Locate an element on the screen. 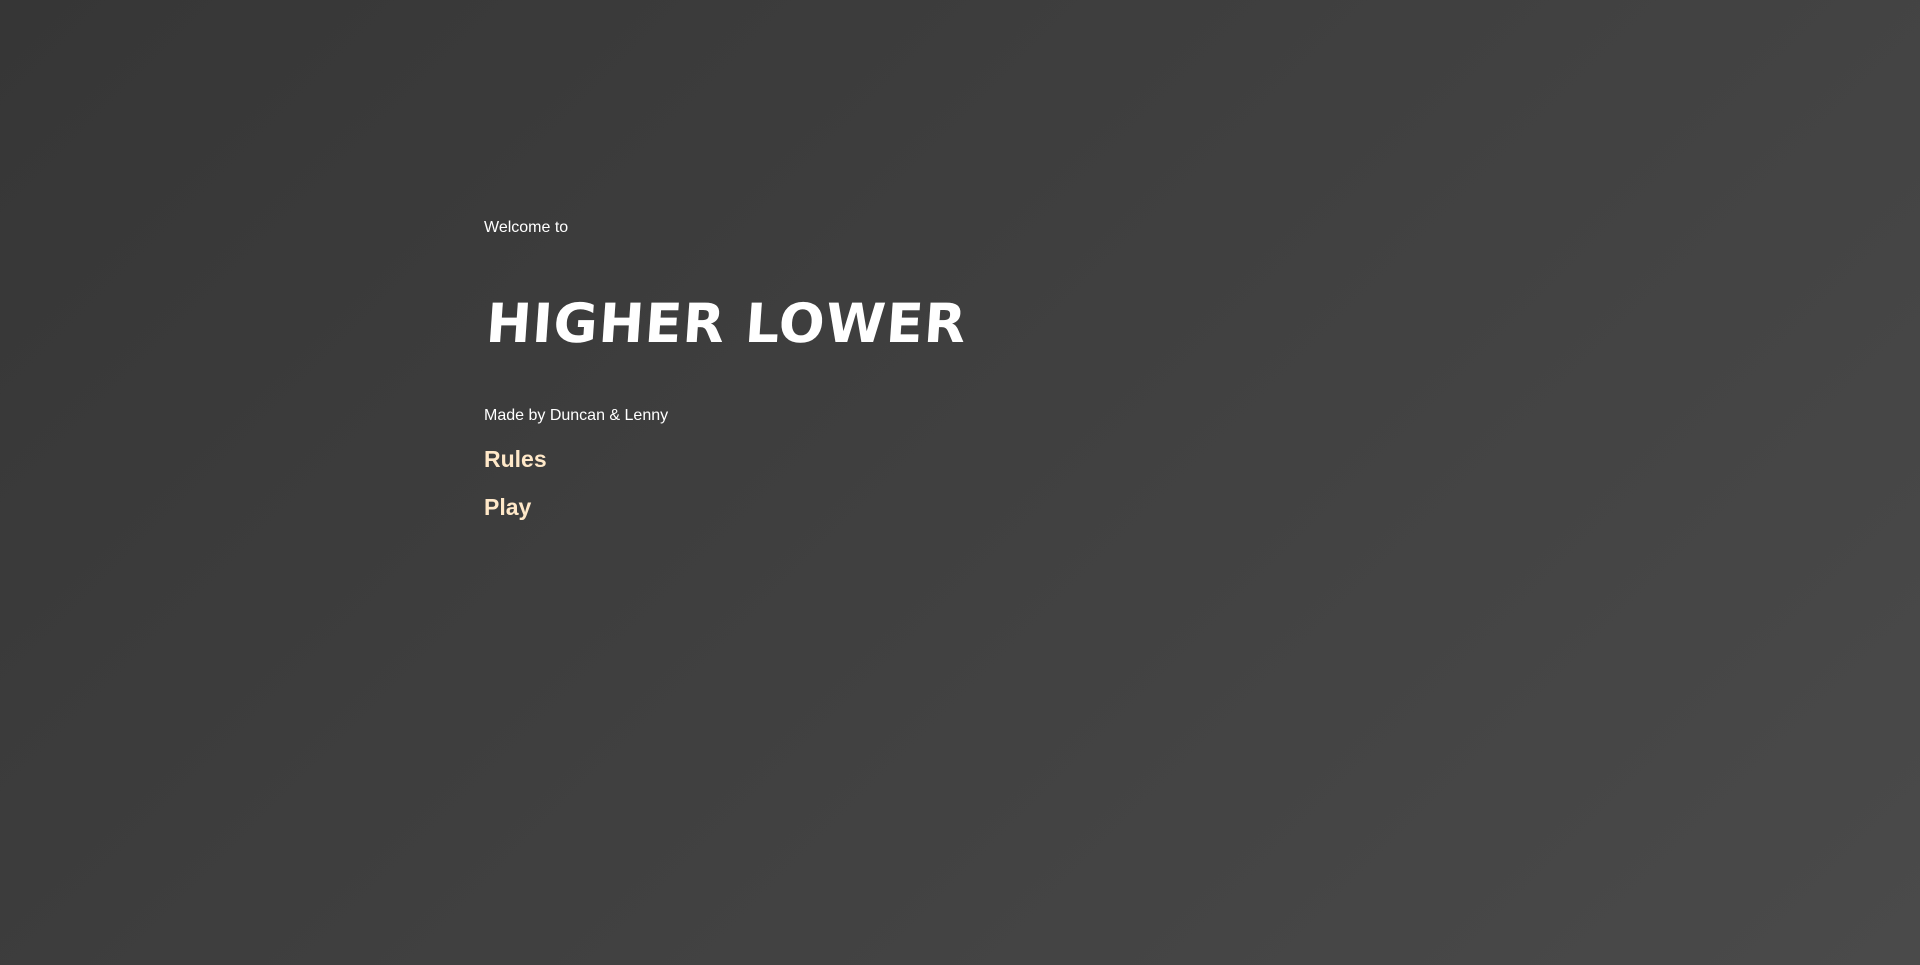 This screenshot has width=1920, height=965. rules-link: Rules is located at coordinates (515, 459).